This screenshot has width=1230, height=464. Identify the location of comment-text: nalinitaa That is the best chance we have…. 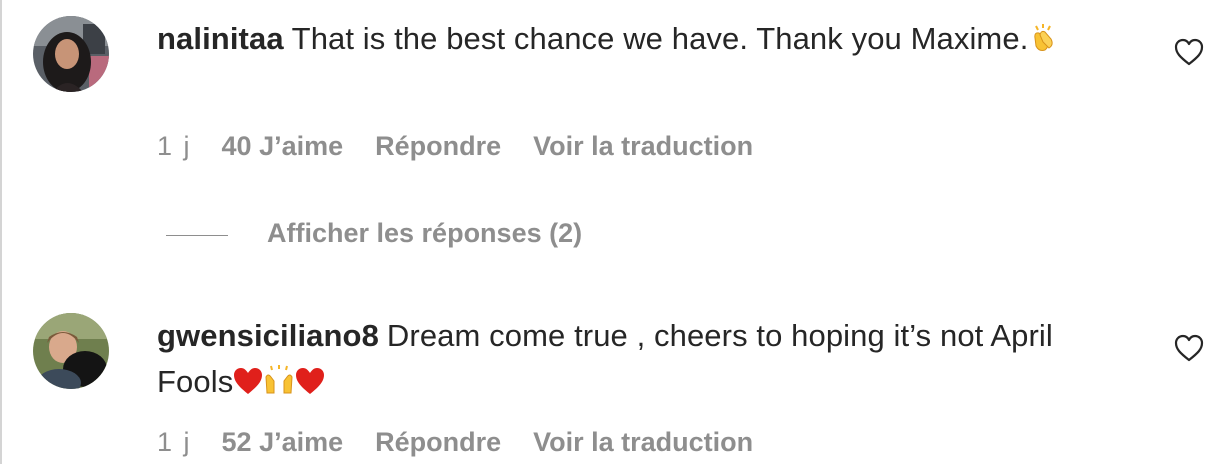
(622, 40).